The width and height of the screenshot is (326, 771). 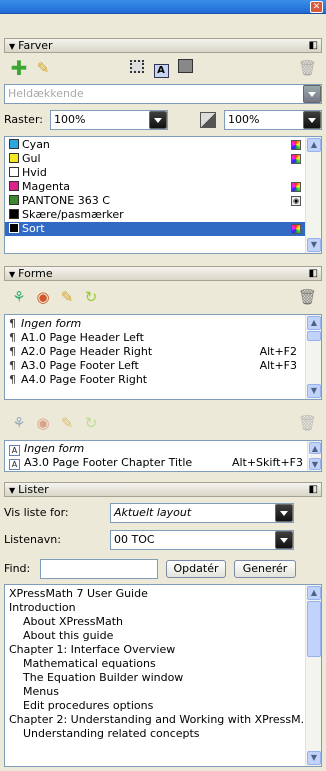 What do you see at coordinates (265, 569) in the screenshot?
I see `generate-button: Generér` at bounding box center [265, 569].